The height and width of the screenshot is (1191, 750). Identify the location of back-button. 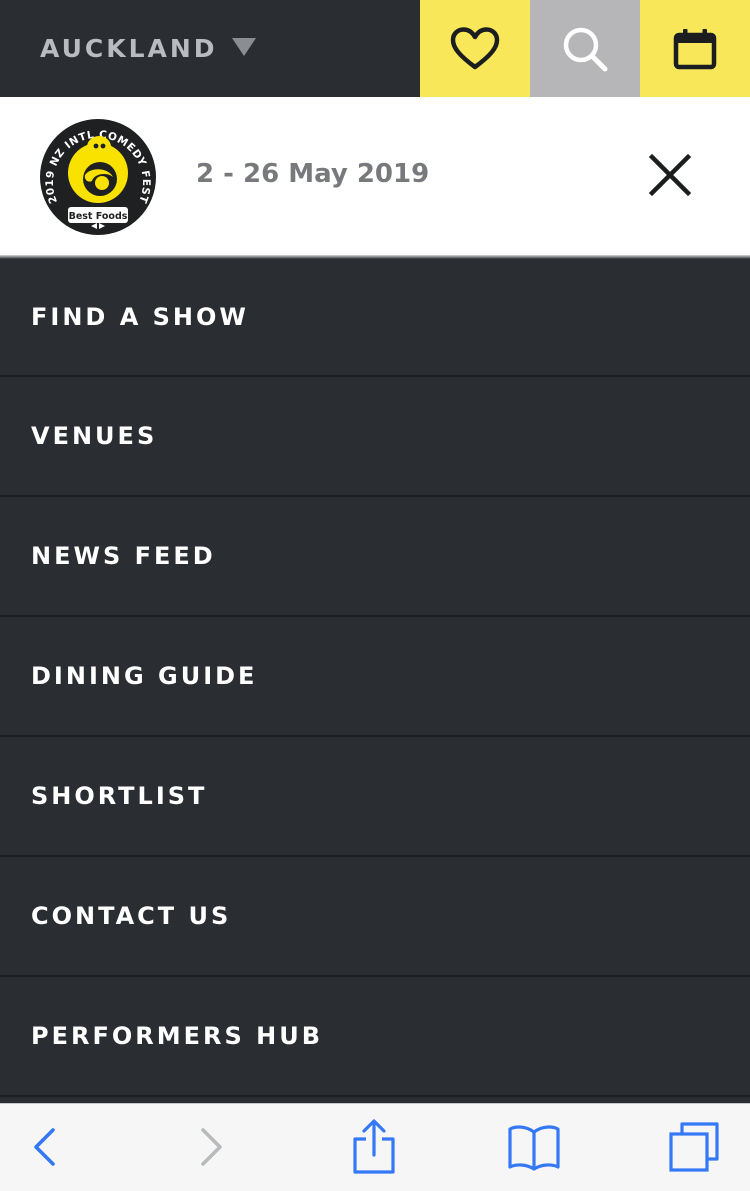
(44, 1147).